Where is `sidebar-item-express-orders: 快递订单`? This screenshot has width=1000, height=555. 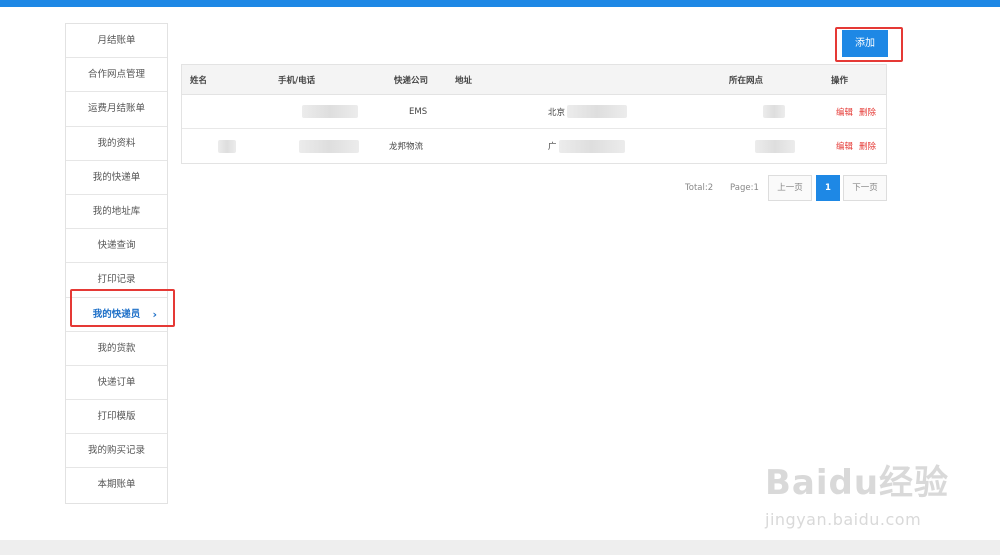
sidebar-item-express-orders: 快递订单 is located at coordinates (116, 383).